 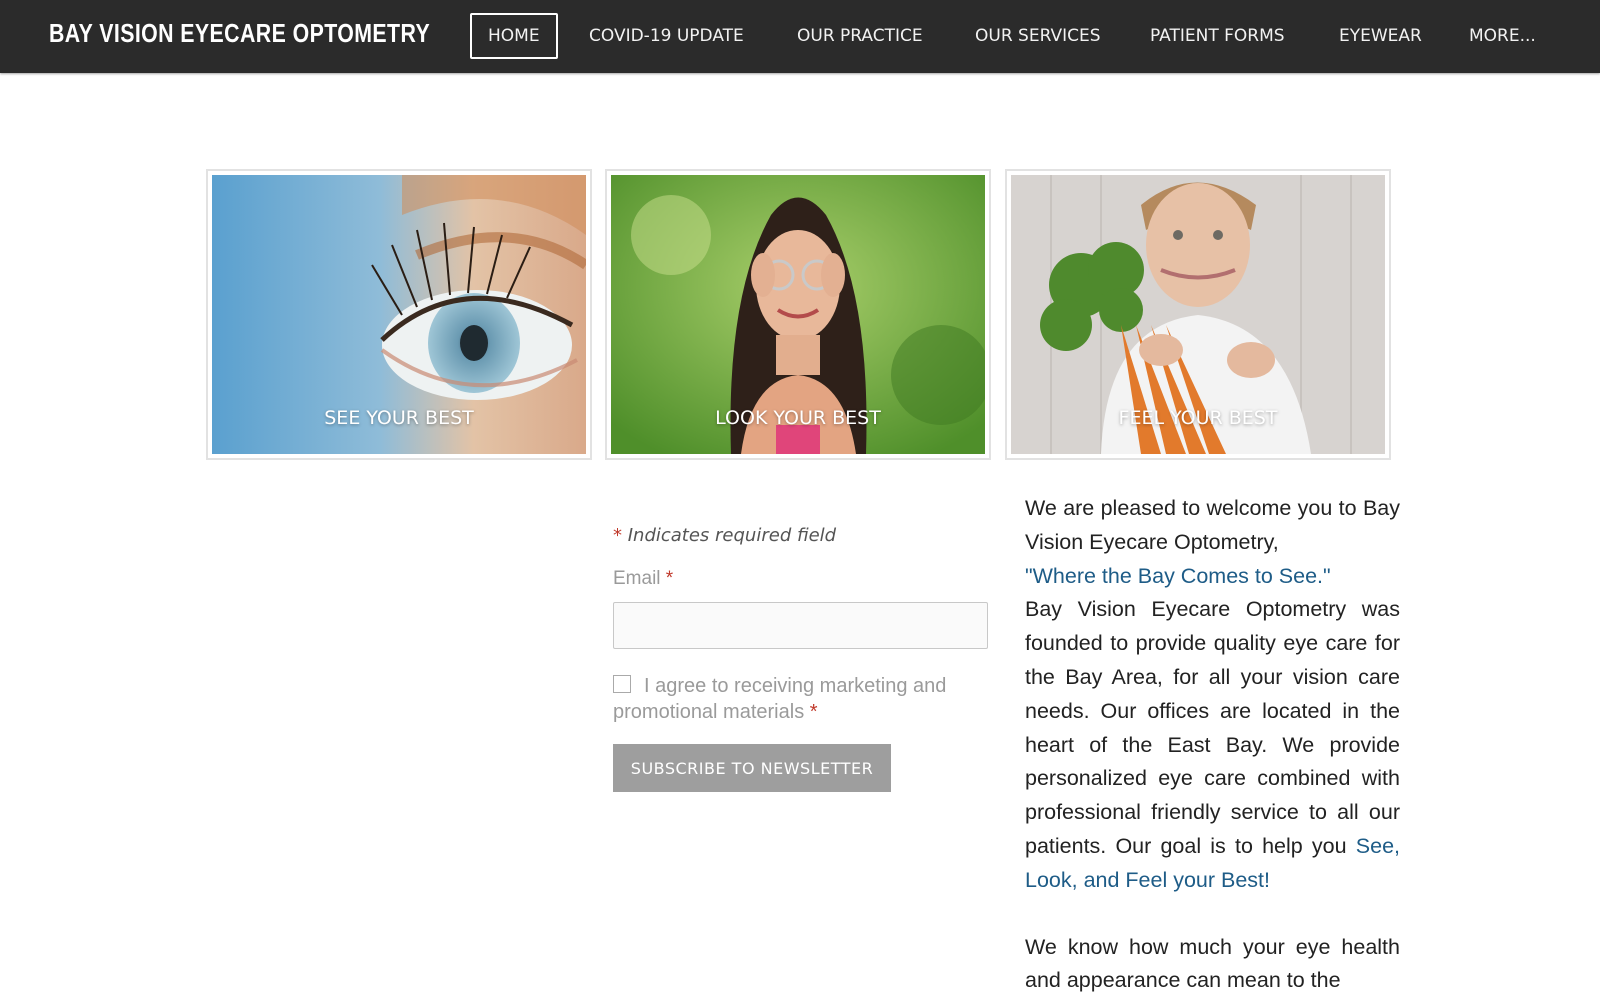 What do you see at coordinates (399, 314) in the screenshot?
I see `tile-see-your-best: SEE YOUR BEST` at bounding box center [399, 314].